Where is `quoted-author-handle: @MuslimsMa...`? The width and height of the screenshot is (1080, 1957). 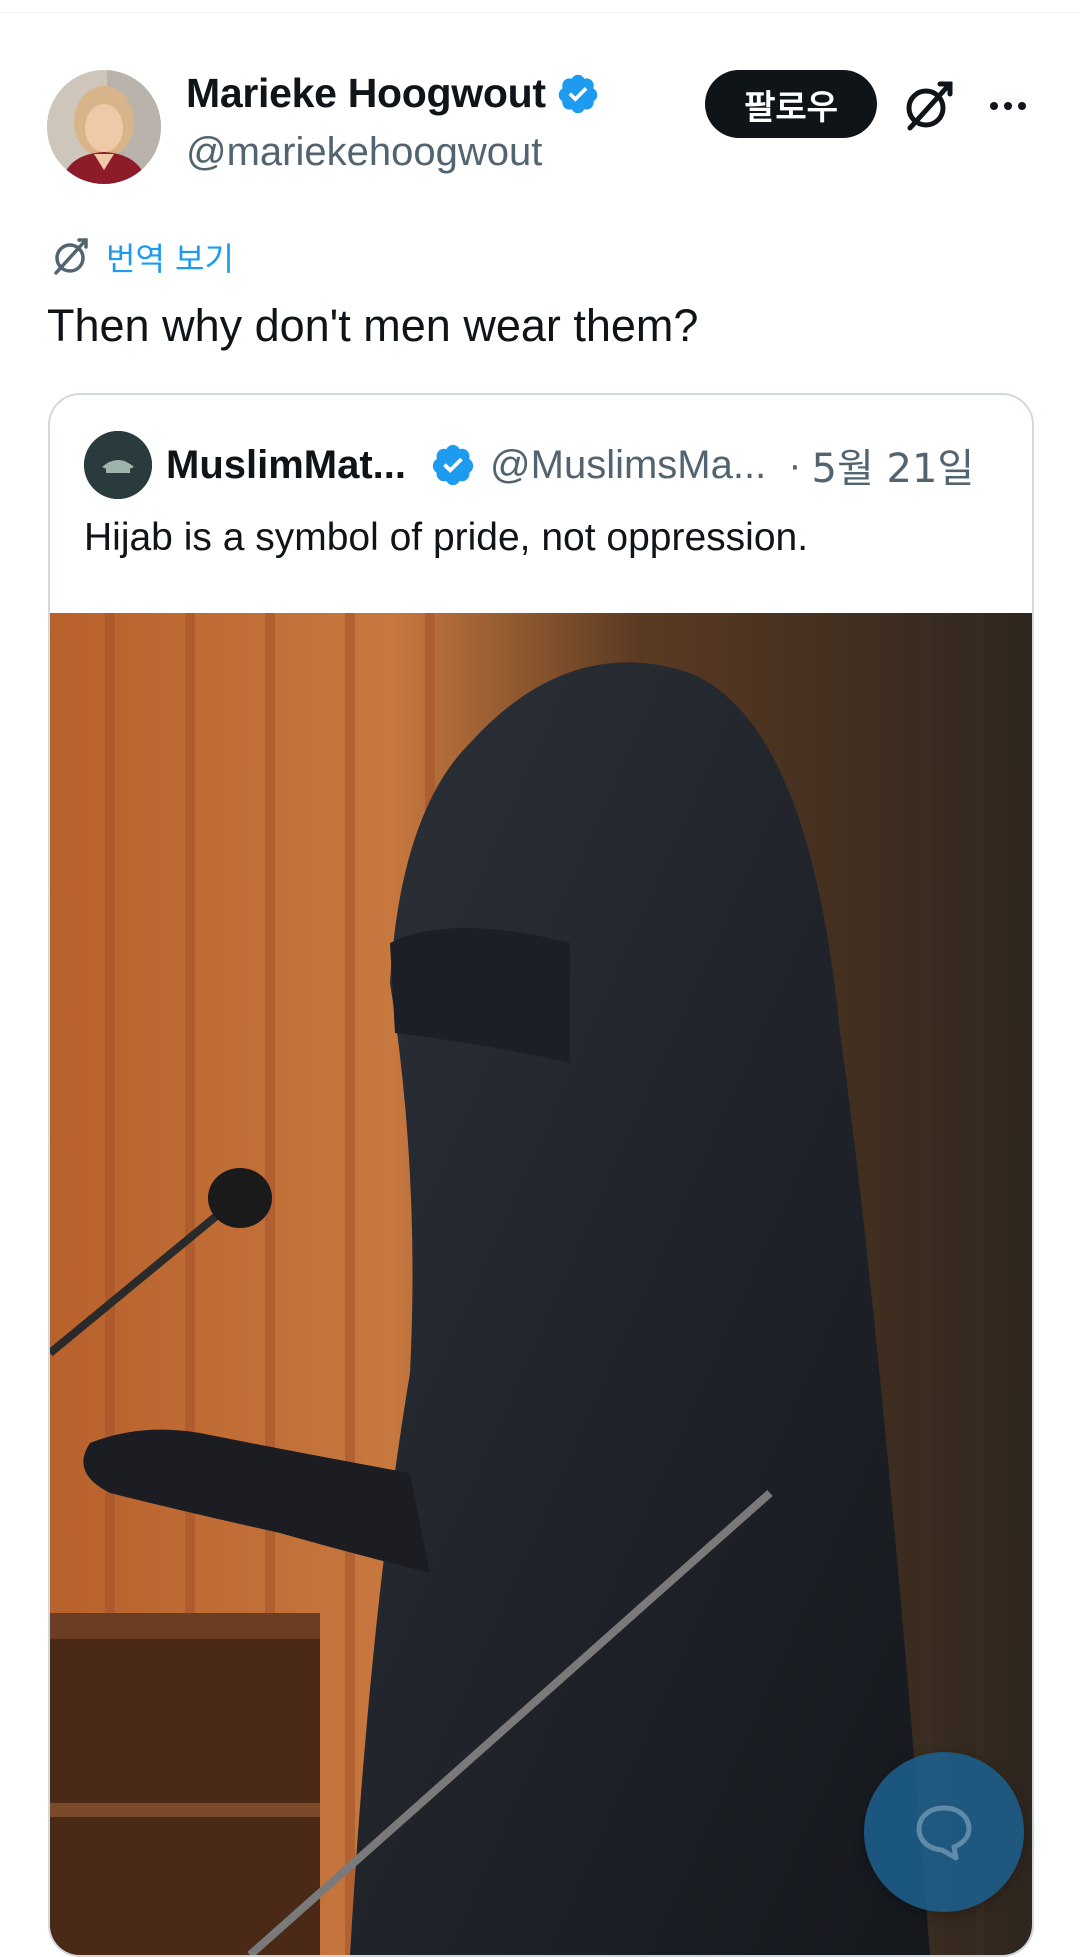 quoted-author-handle: @MuslimsMa... is located at coordinates (628, 465).